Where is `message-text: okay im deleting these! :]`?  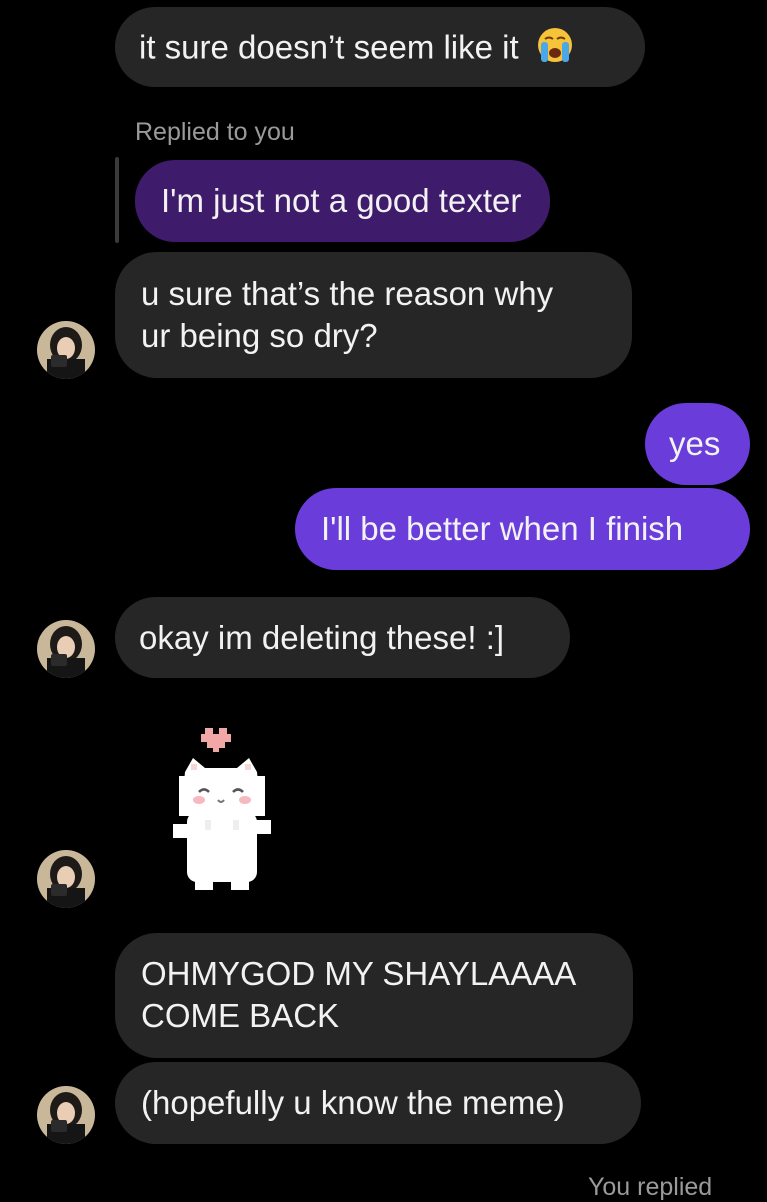
message-text: okay im deleting these! :] is located at coordinates (322, 637).